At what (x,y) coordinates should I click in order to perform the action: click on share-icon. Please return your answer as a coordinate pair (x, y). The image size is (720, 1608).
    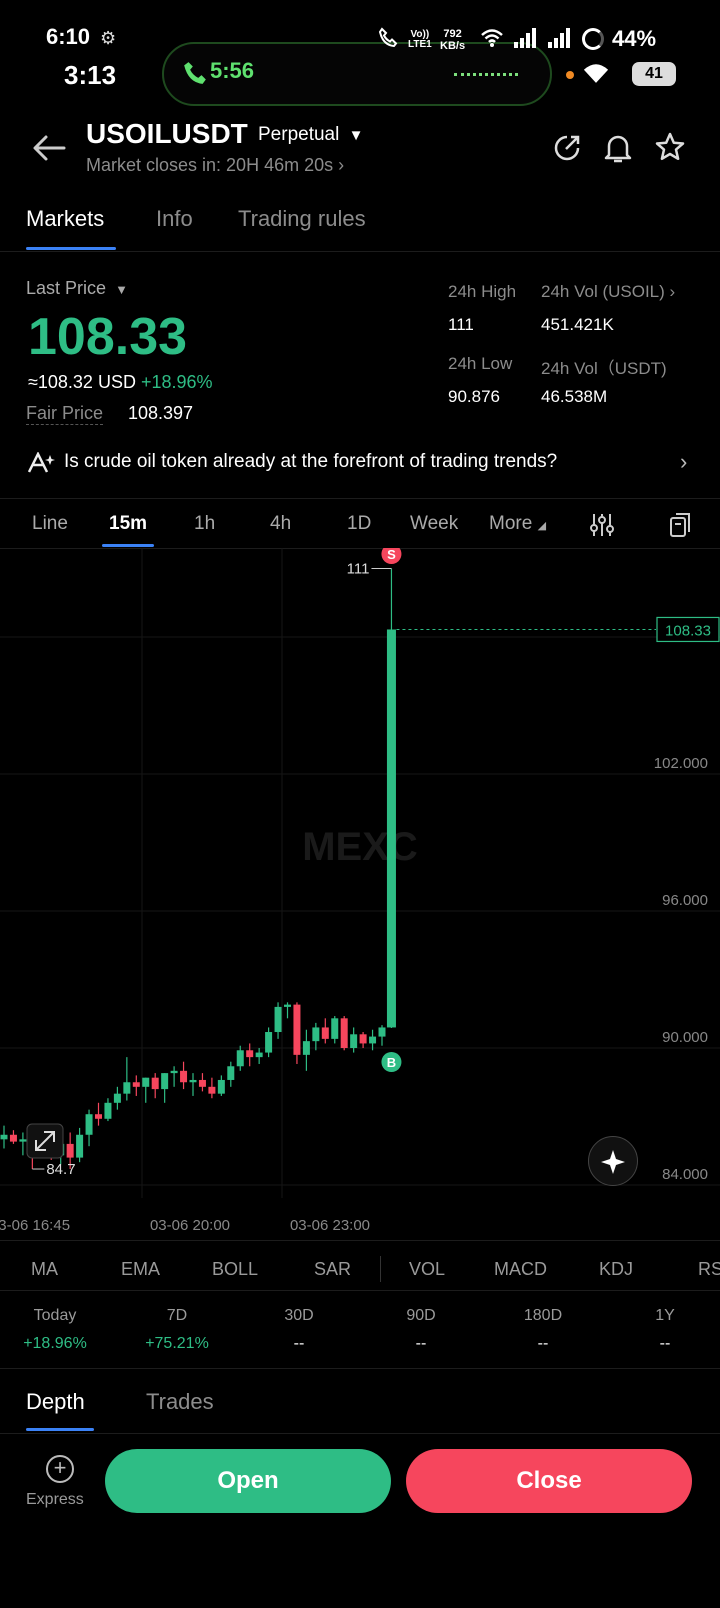
    Looking at the image, I should click on (567, 150).